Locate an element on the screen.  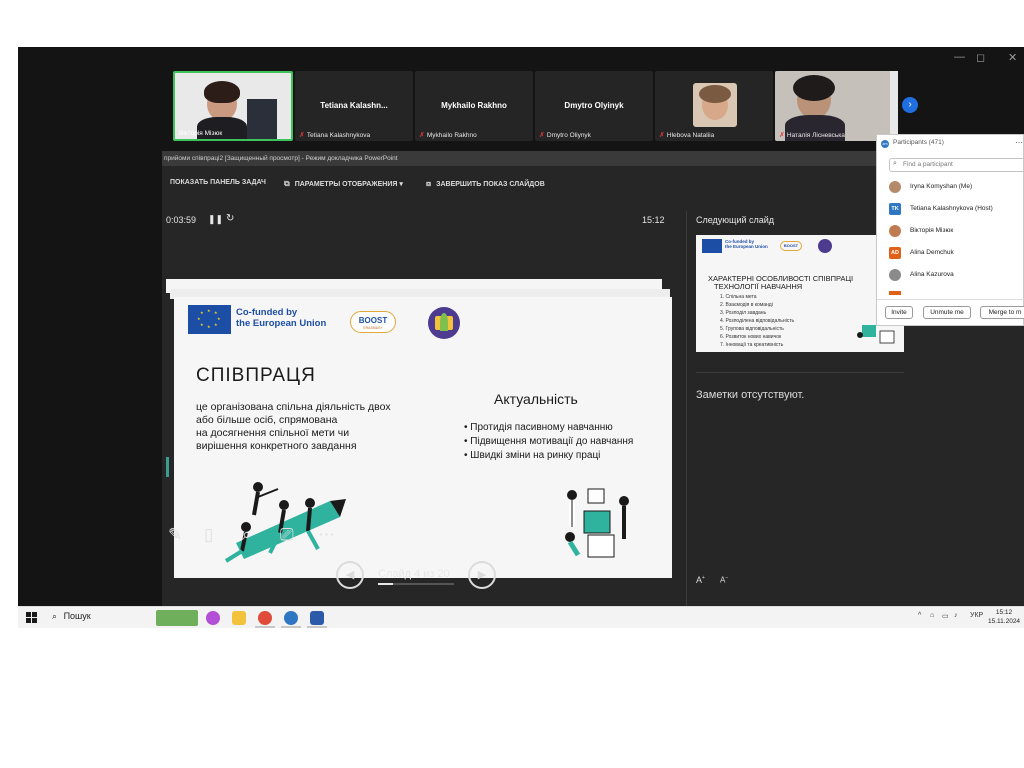
panel-divider is located at coordinates (894, 106).